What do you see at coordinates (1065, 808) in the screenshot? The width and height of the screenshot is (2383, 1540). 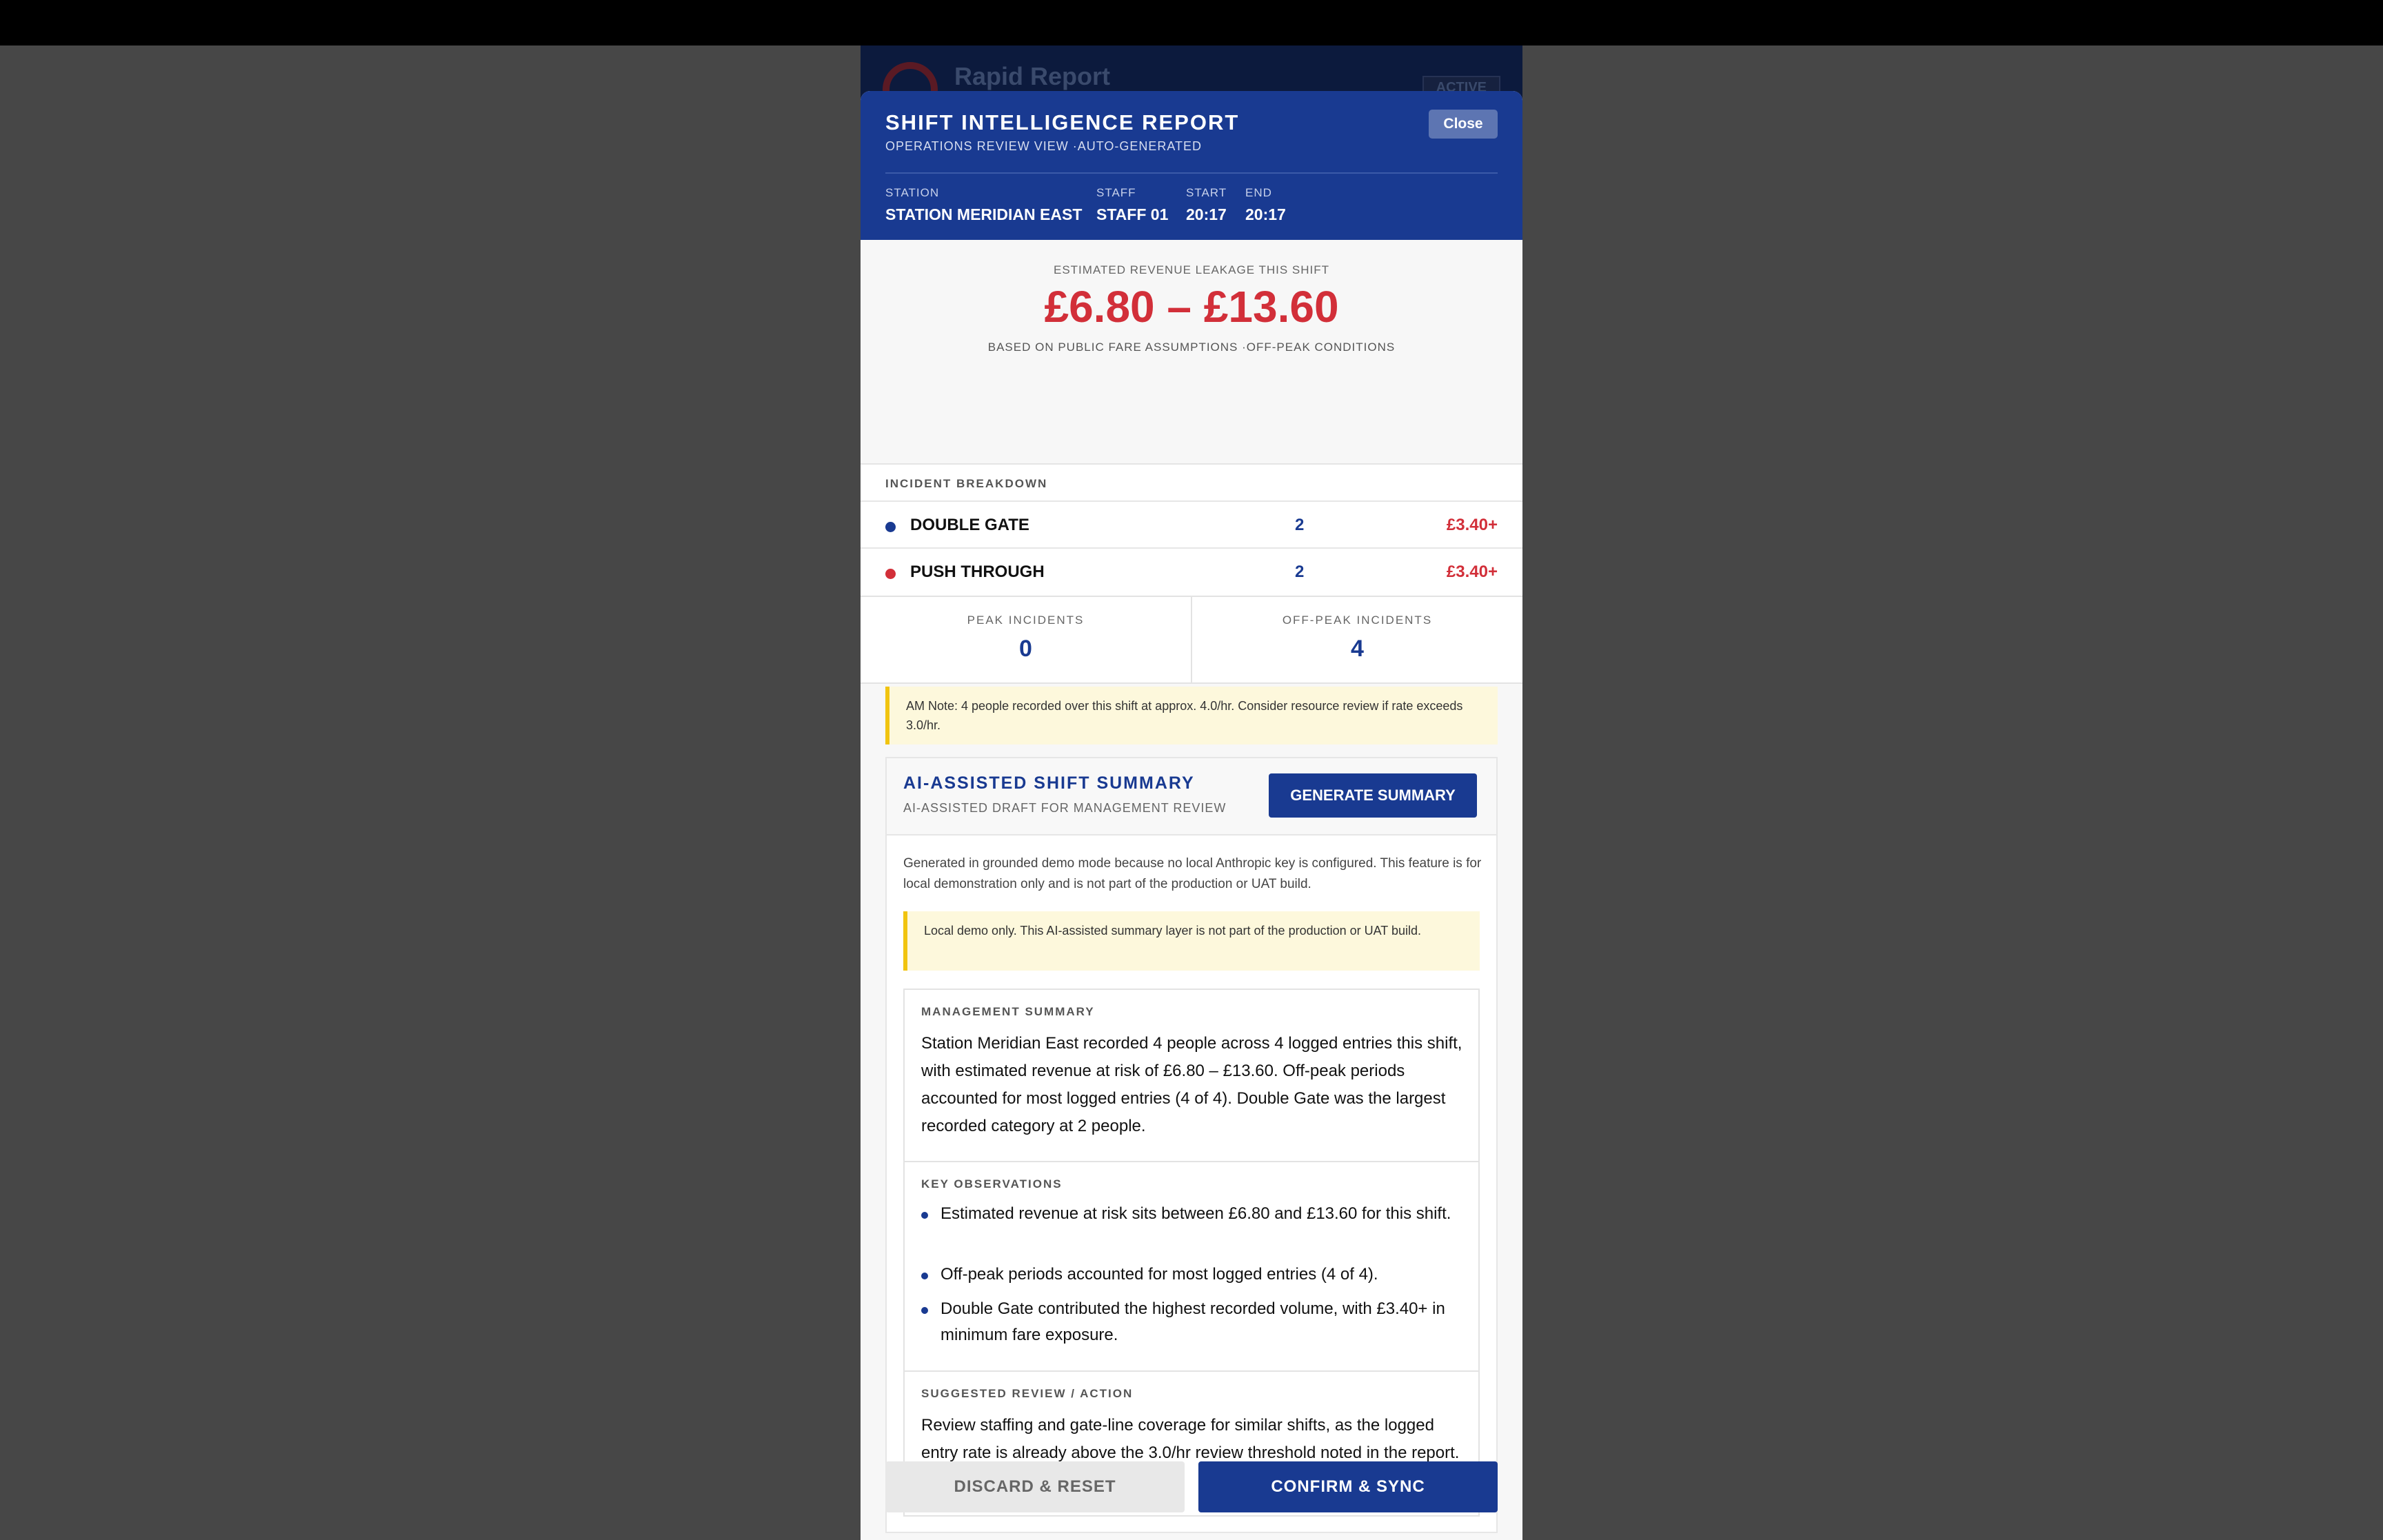 I see `ai-summary-subtitle: AI-ASSISTED DRAFT FOR MANAGEMENT REVIEW` at bounding box center [1065, 808].